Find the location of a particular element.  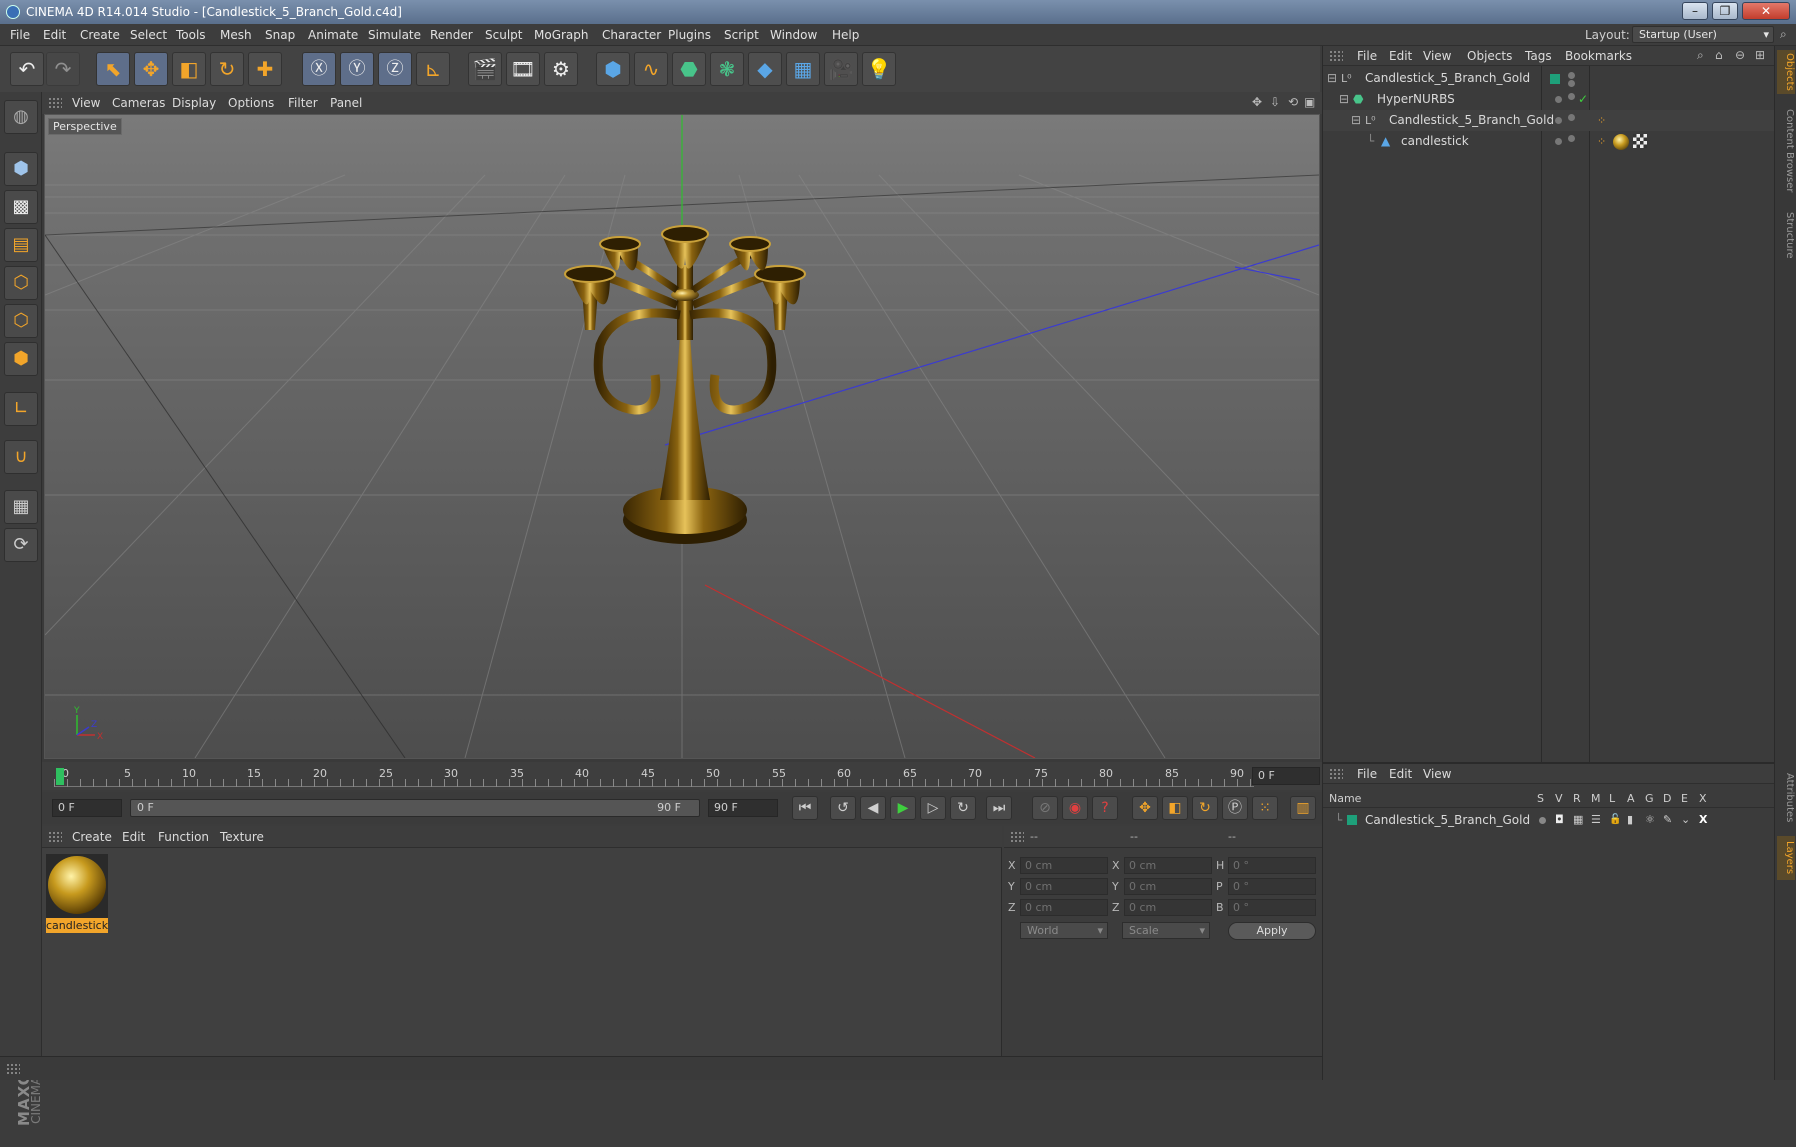

column-name: Name is located at coordinates (1345, 798).